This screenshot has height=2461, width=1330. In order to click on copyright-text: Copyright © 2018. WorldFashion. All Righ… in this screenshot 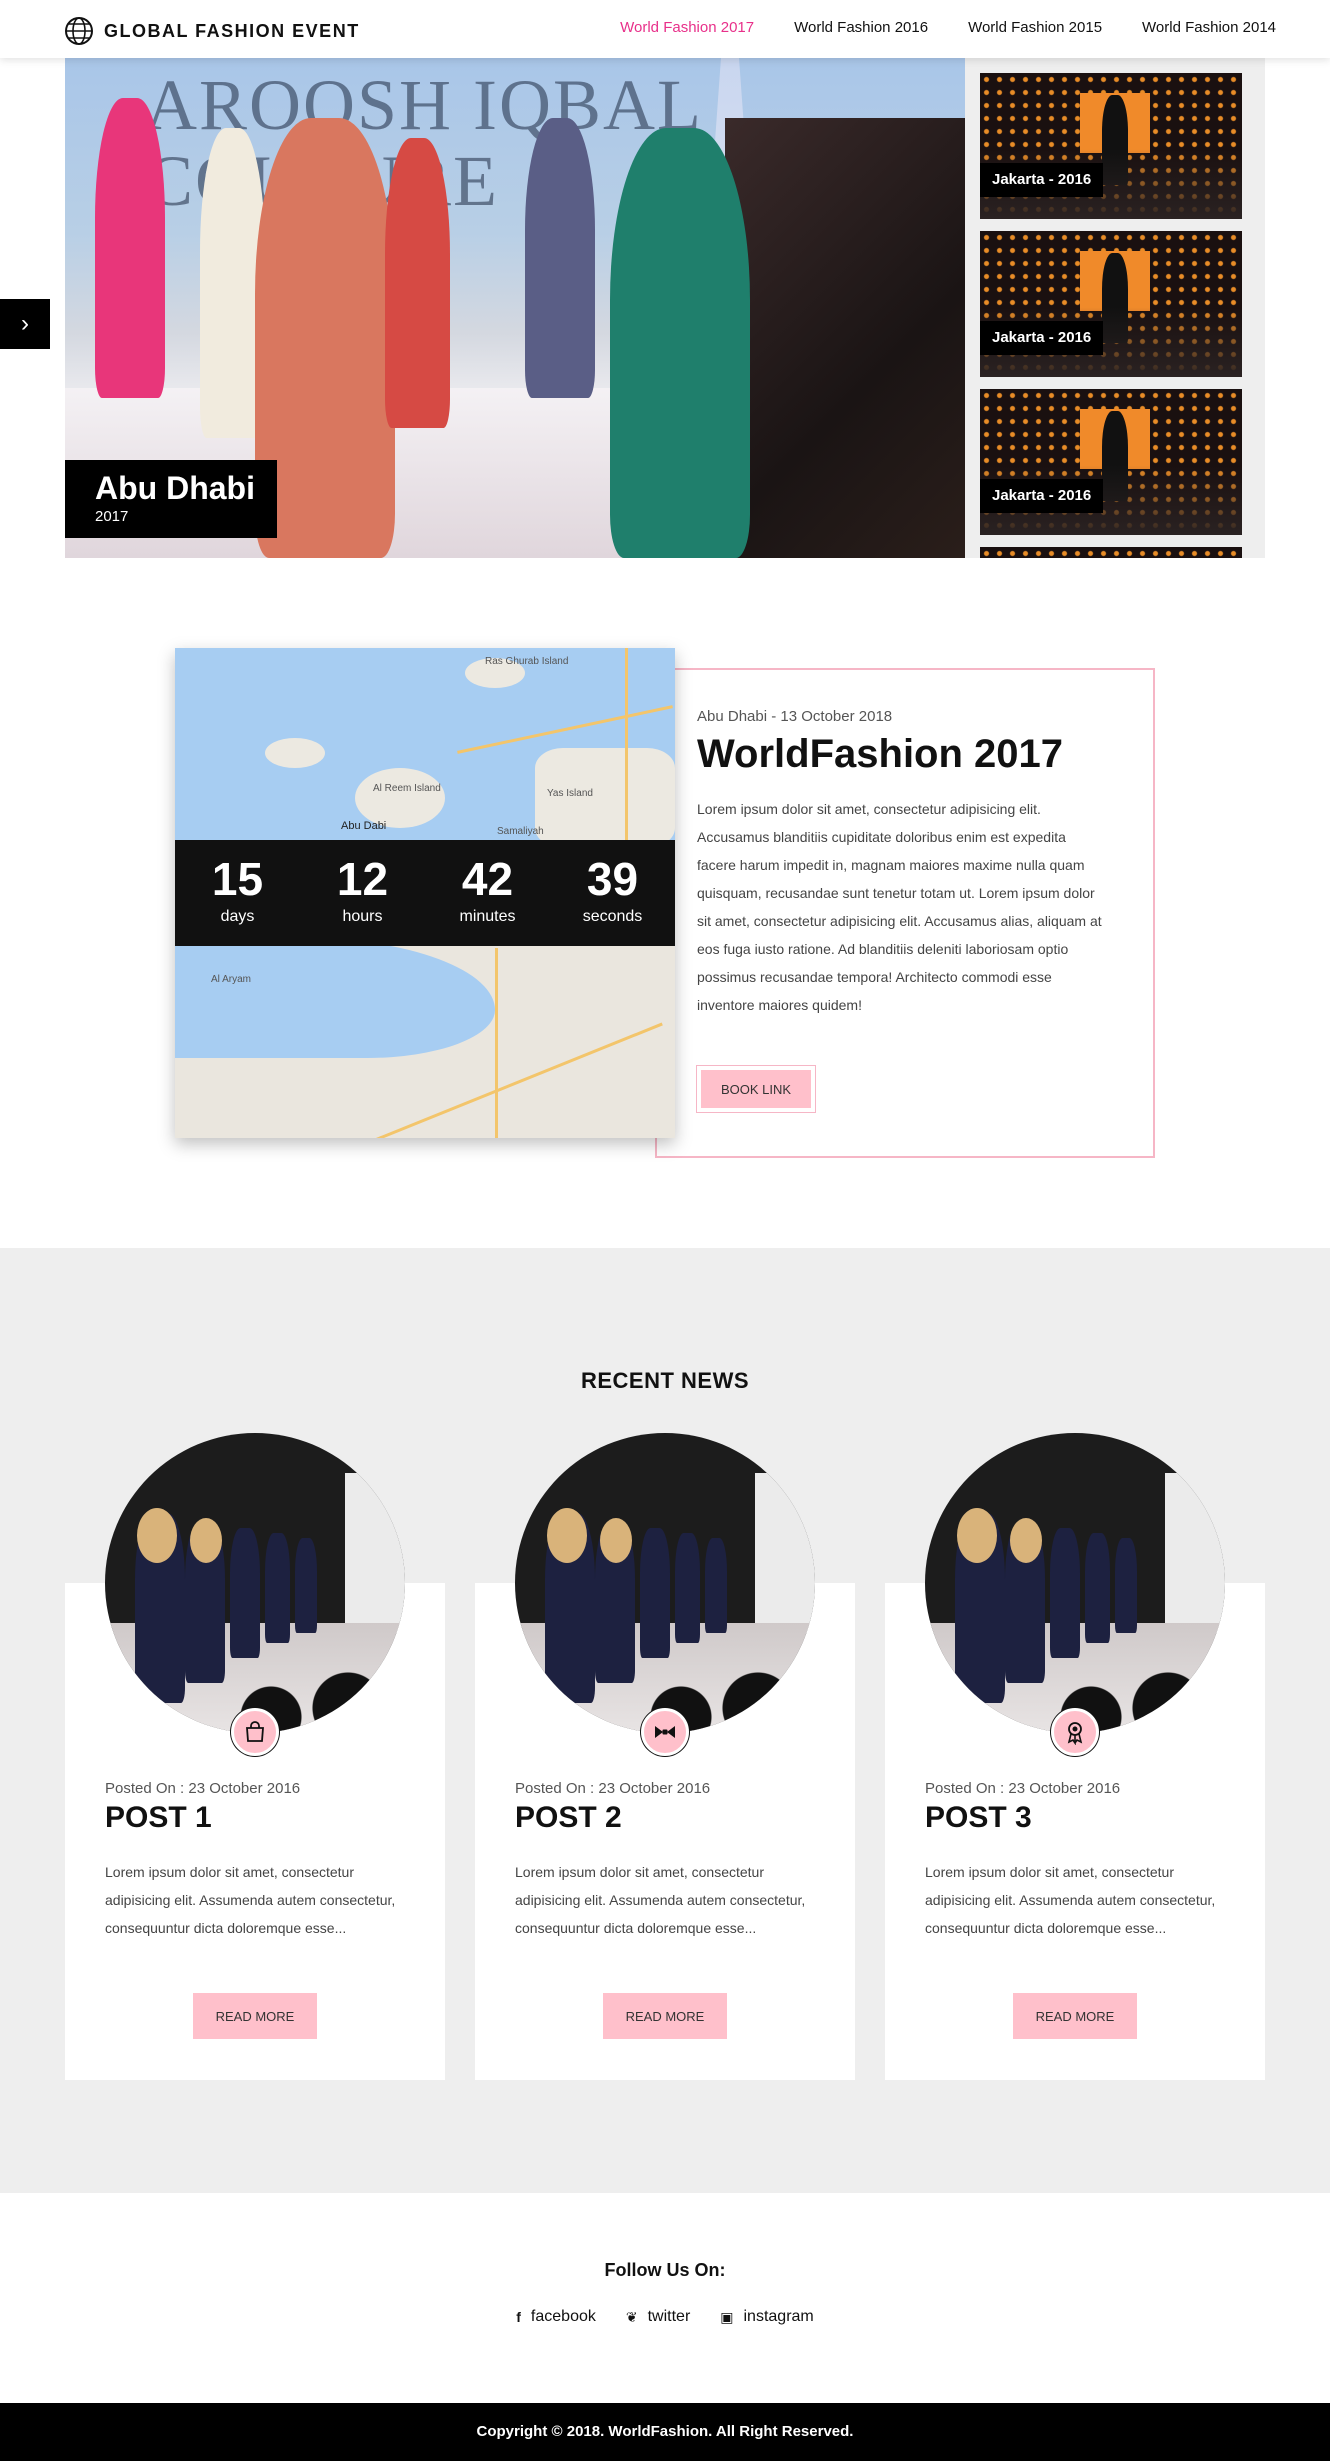, I will do `click(665, 2431)`.